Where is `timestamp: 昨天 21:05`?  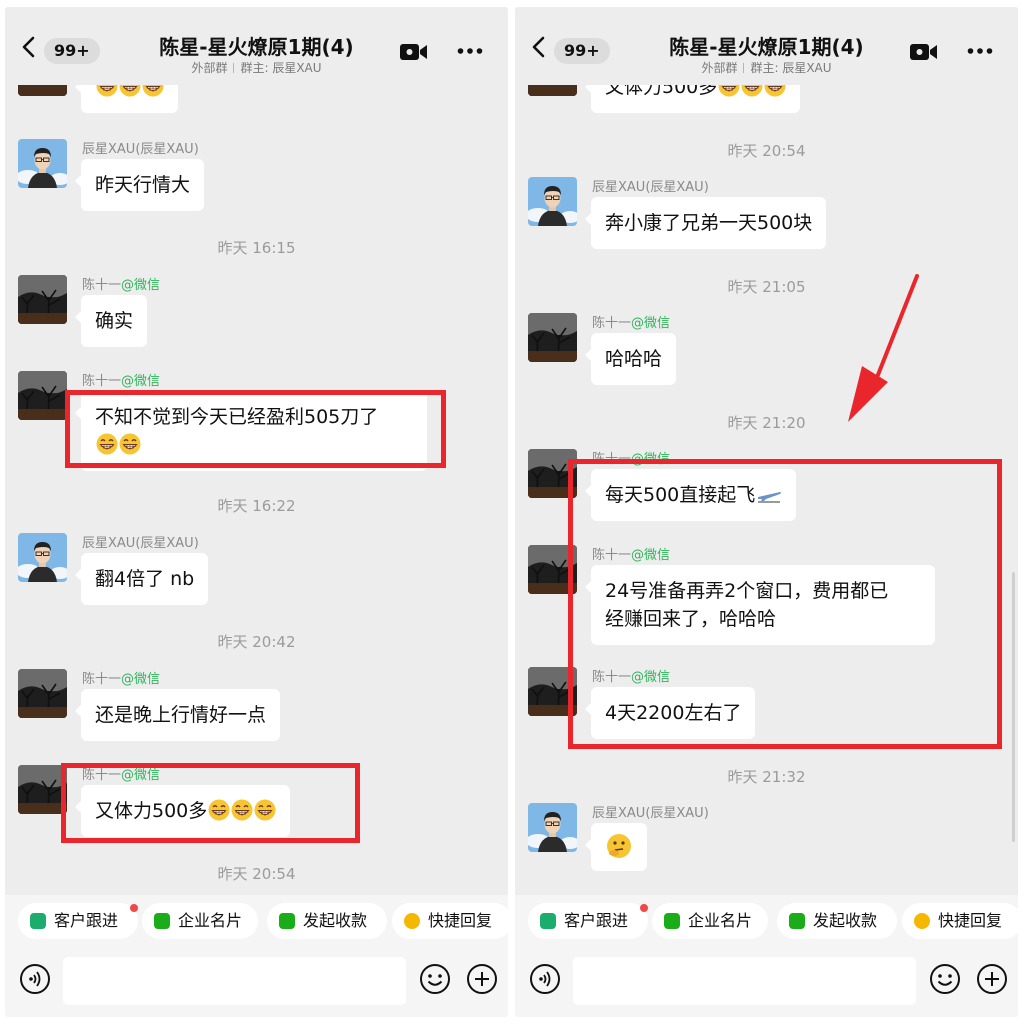
timestamp: 昨天 21:05 is located at coordinates (766, 287).